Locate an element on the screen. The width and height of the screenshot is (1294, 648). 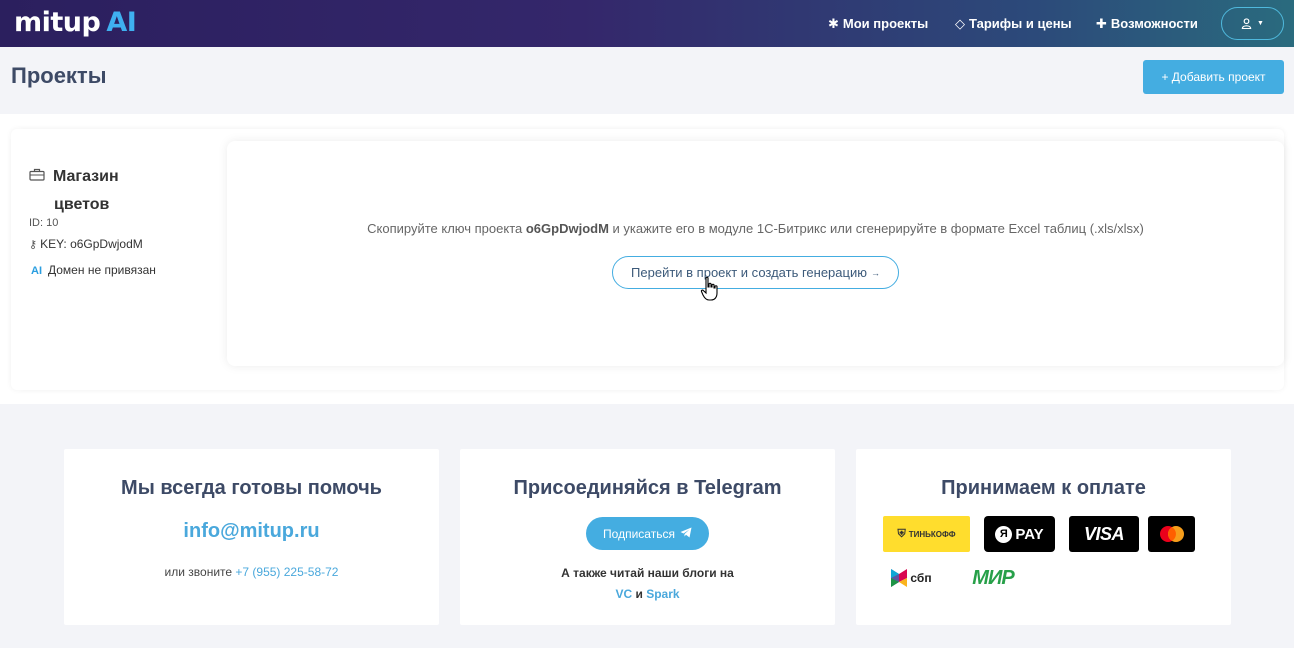
instruction-key: o6GpDwjodM is located at coordinates (567, 228).